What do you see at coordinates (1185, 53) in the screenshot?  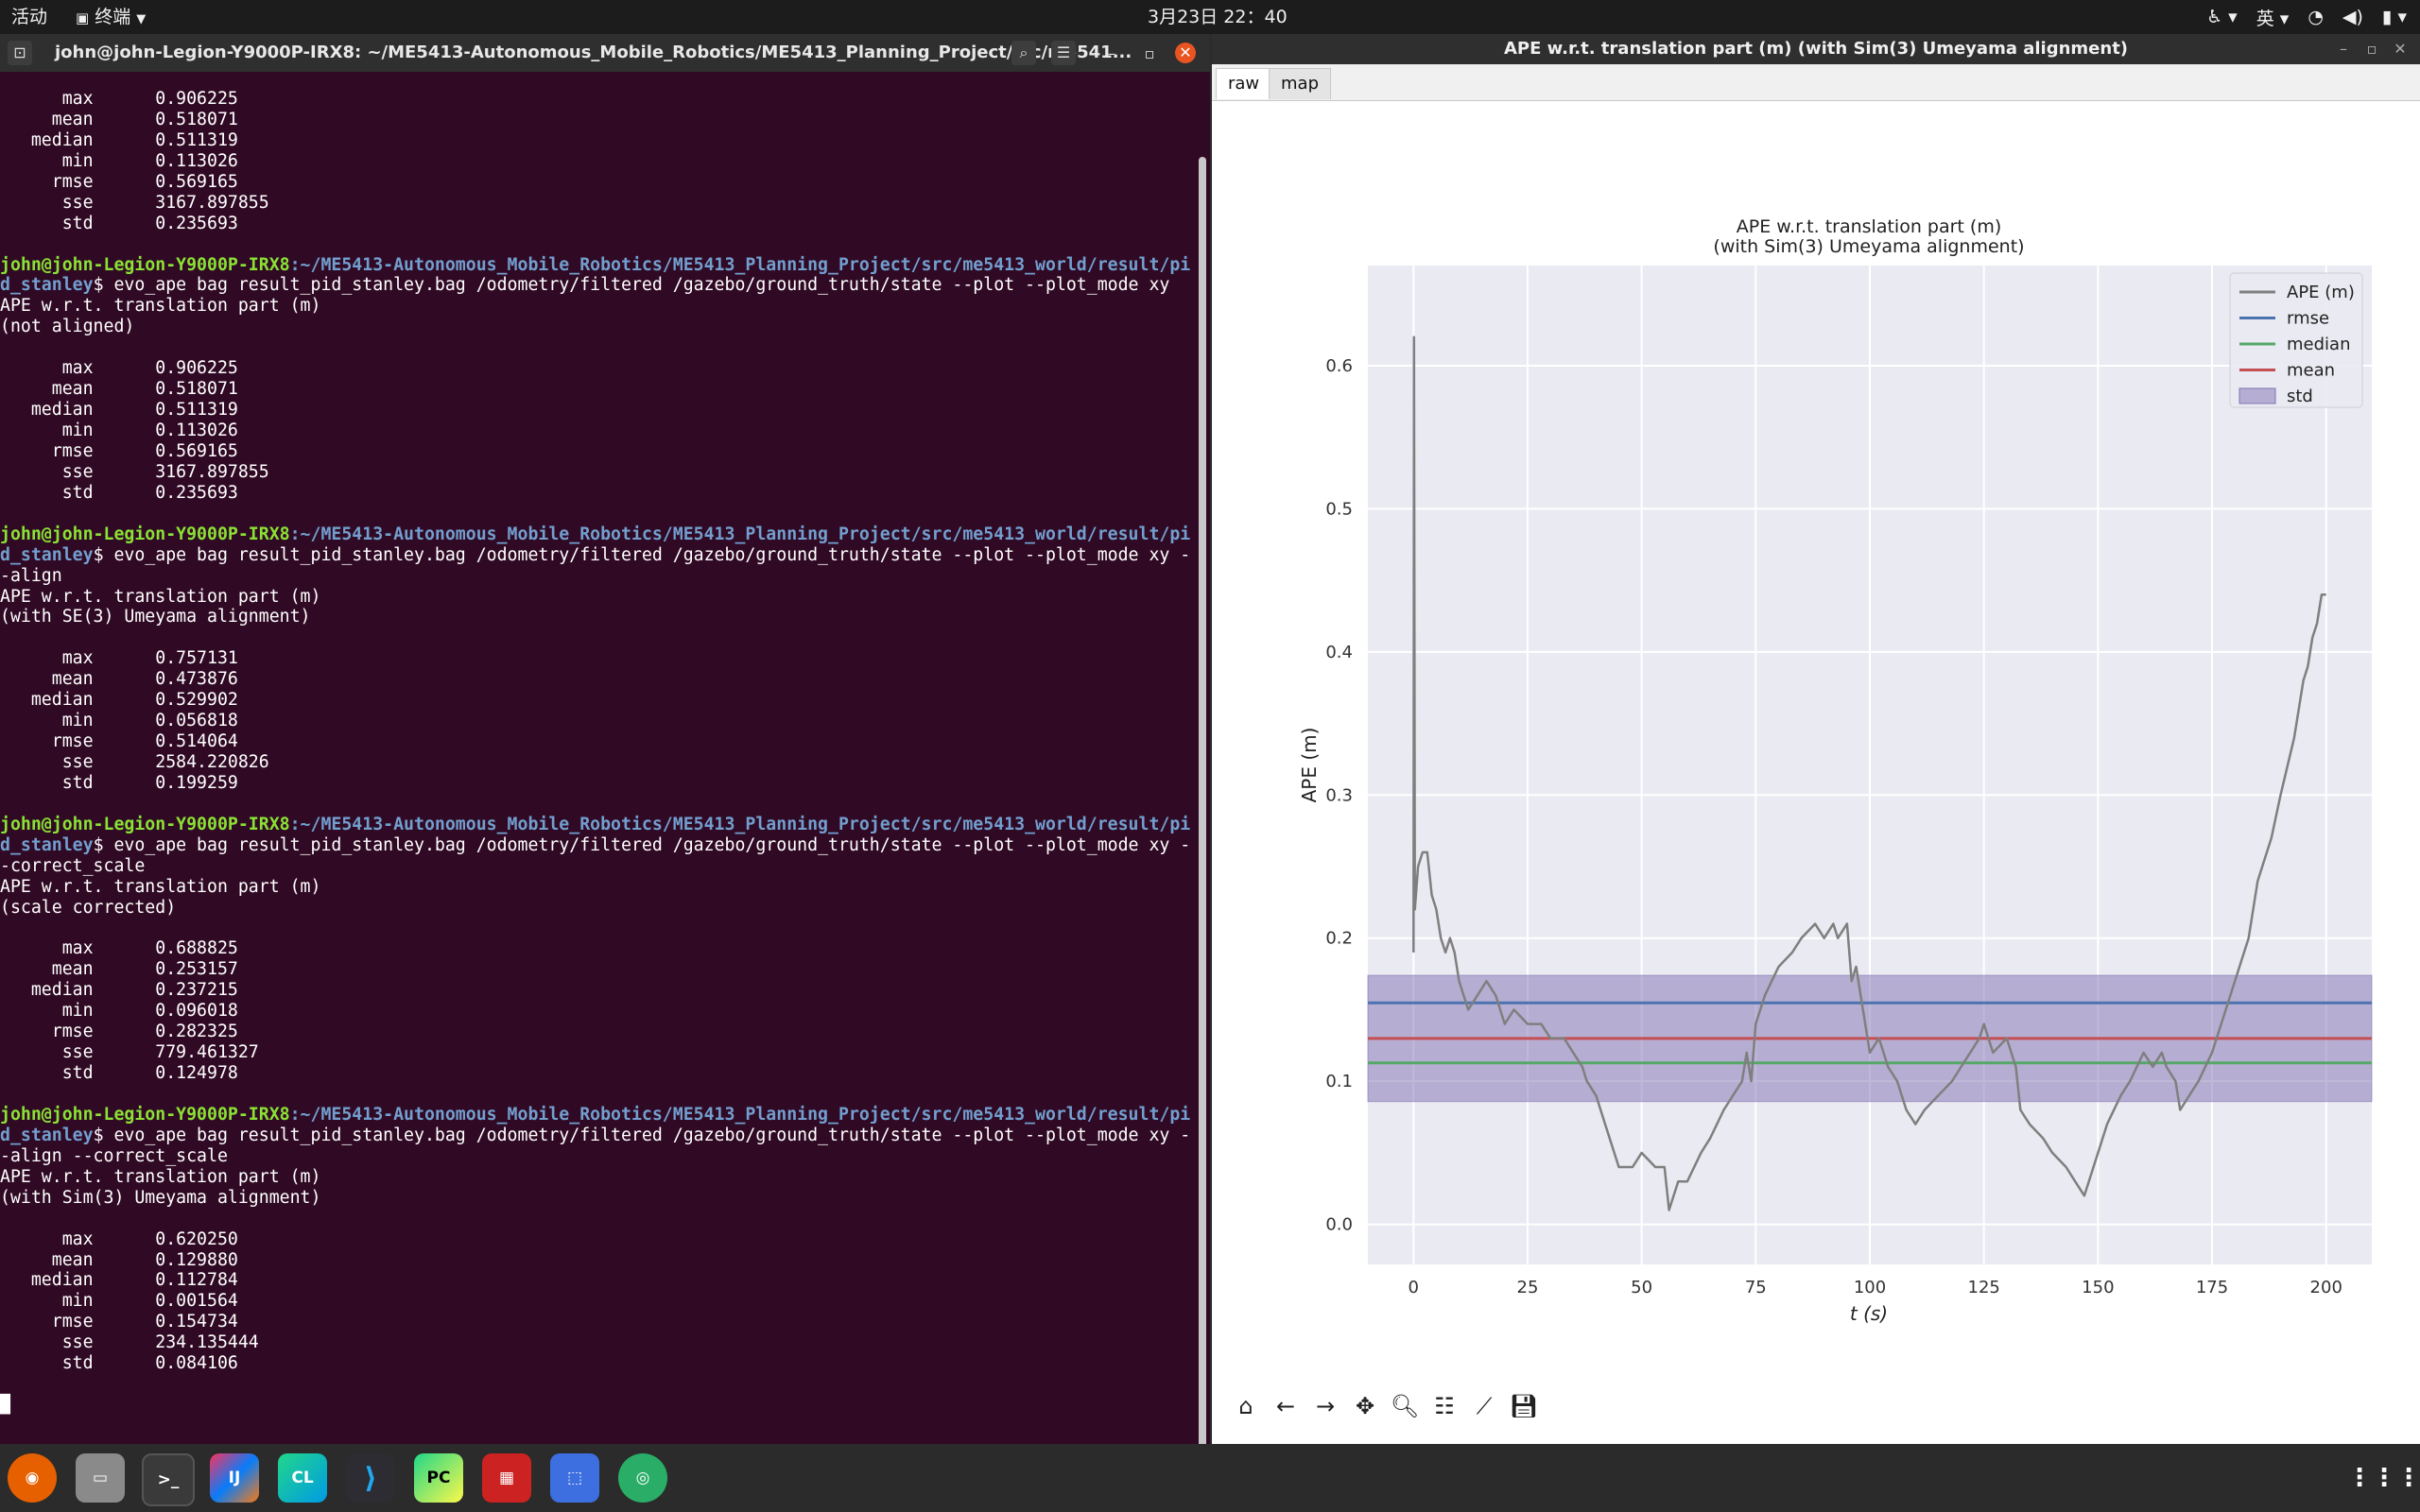 I see `close-icon: ✕` at bounding box center [1185, 53].